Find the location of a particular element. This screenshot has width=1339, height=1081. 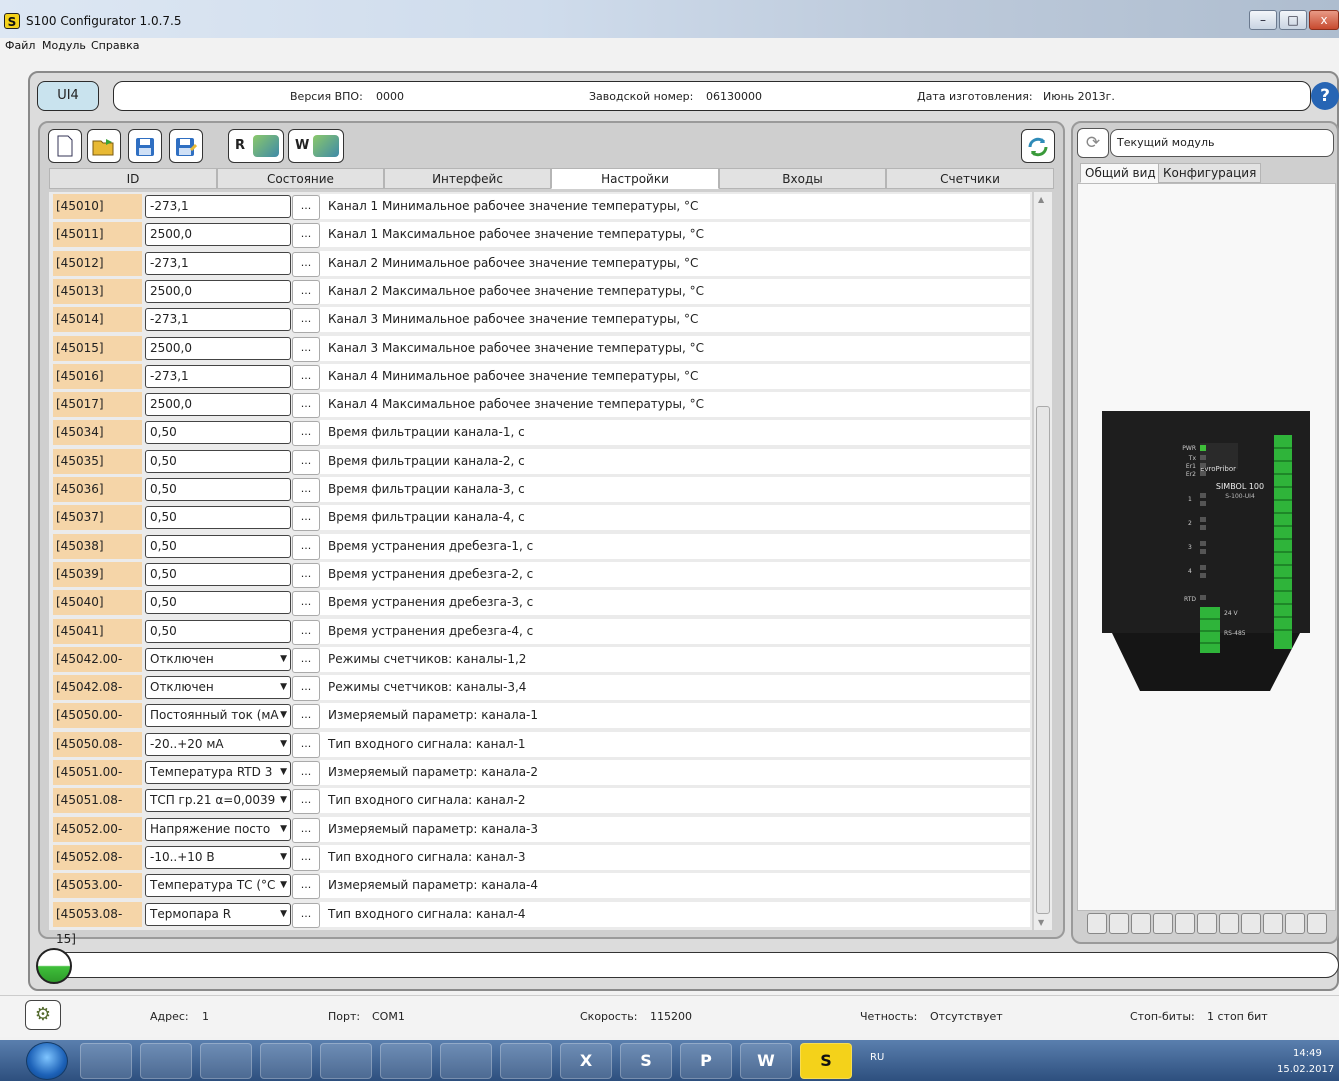

taskbar-explorer is located at coordinates (286, 1061).